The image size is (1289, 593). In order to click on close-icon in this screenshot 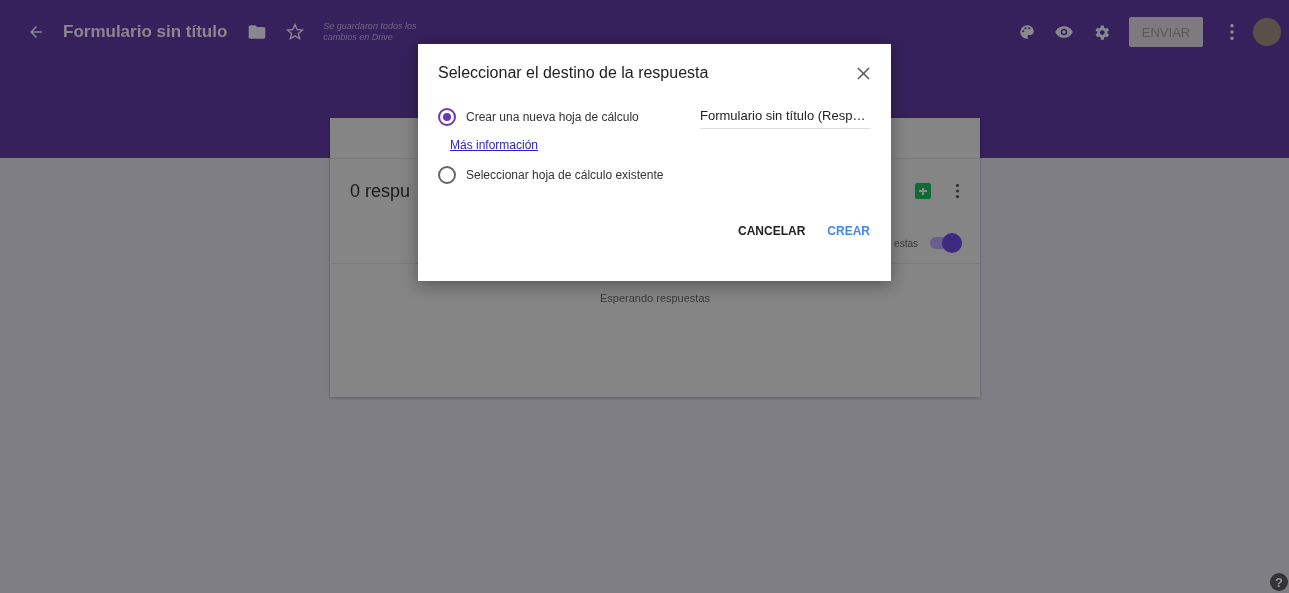, I will do `click(863, 73)`.